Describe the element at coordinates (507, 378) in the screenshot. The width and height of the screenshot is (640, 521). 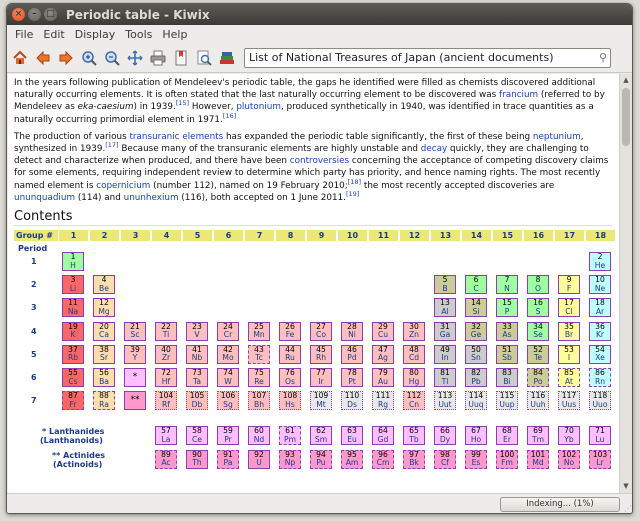
I see `element-cell: 83 Bi` at that location.